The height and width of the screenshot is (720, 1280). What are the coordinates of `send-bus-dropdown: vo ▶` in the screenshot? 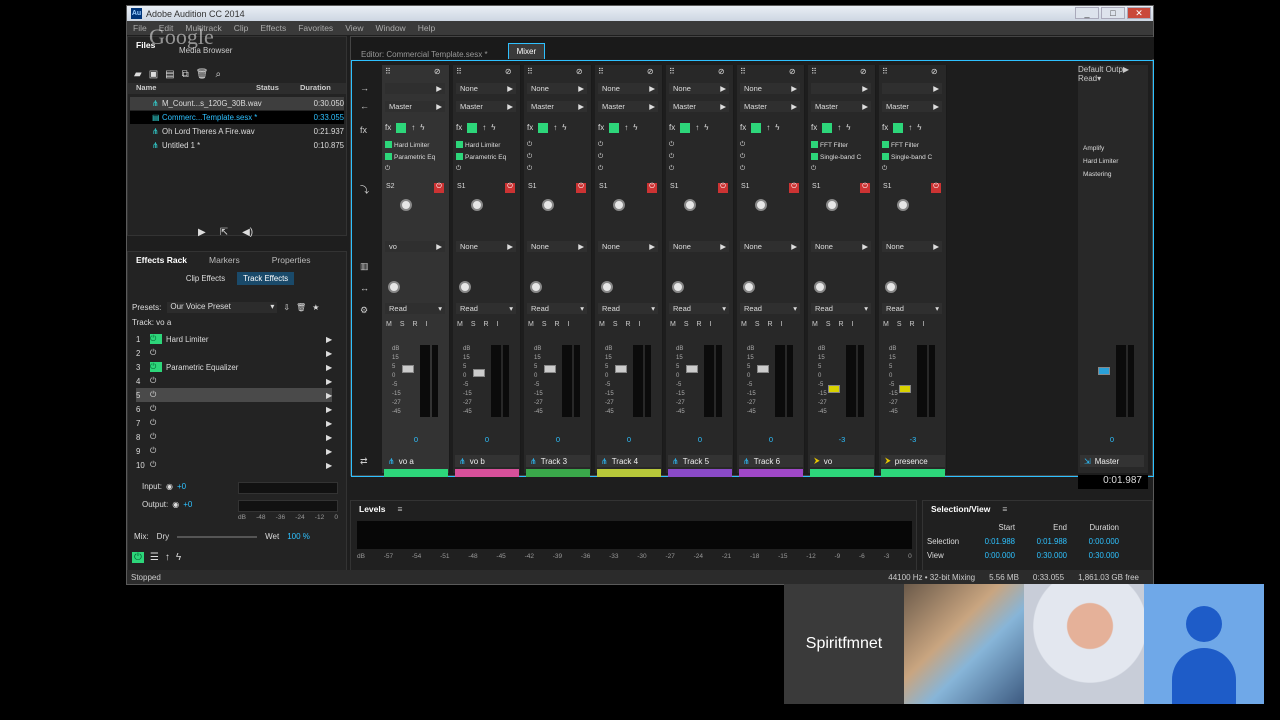 It's located at (415, 246).